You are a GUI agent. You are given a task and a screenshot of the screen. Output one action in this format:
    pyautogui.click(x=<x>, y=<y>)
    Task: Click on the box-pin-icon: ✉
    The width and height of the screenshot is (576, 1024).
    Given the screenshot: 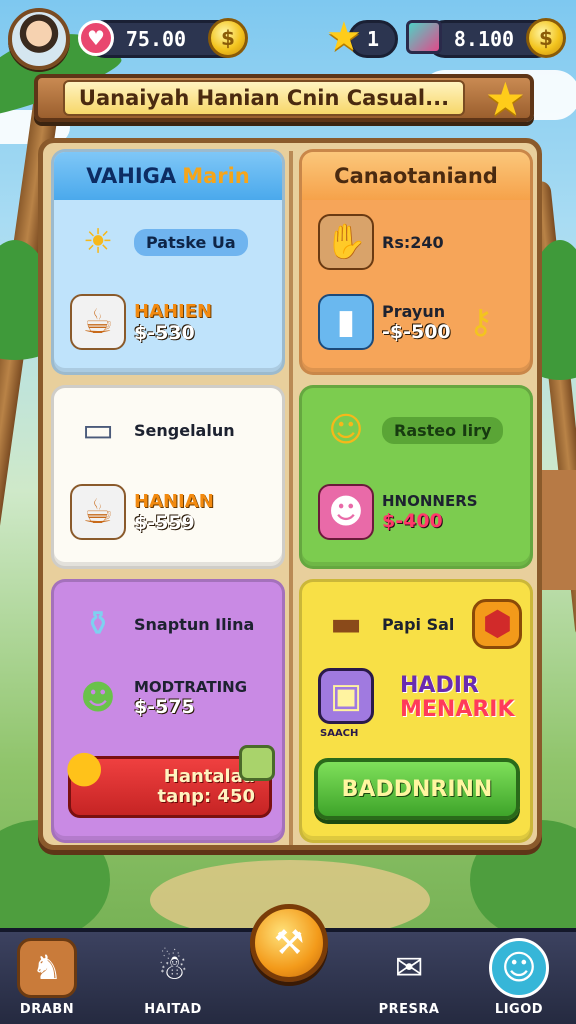 What is the action you would take?
    pyautogui.click(x=409, y=968)
    